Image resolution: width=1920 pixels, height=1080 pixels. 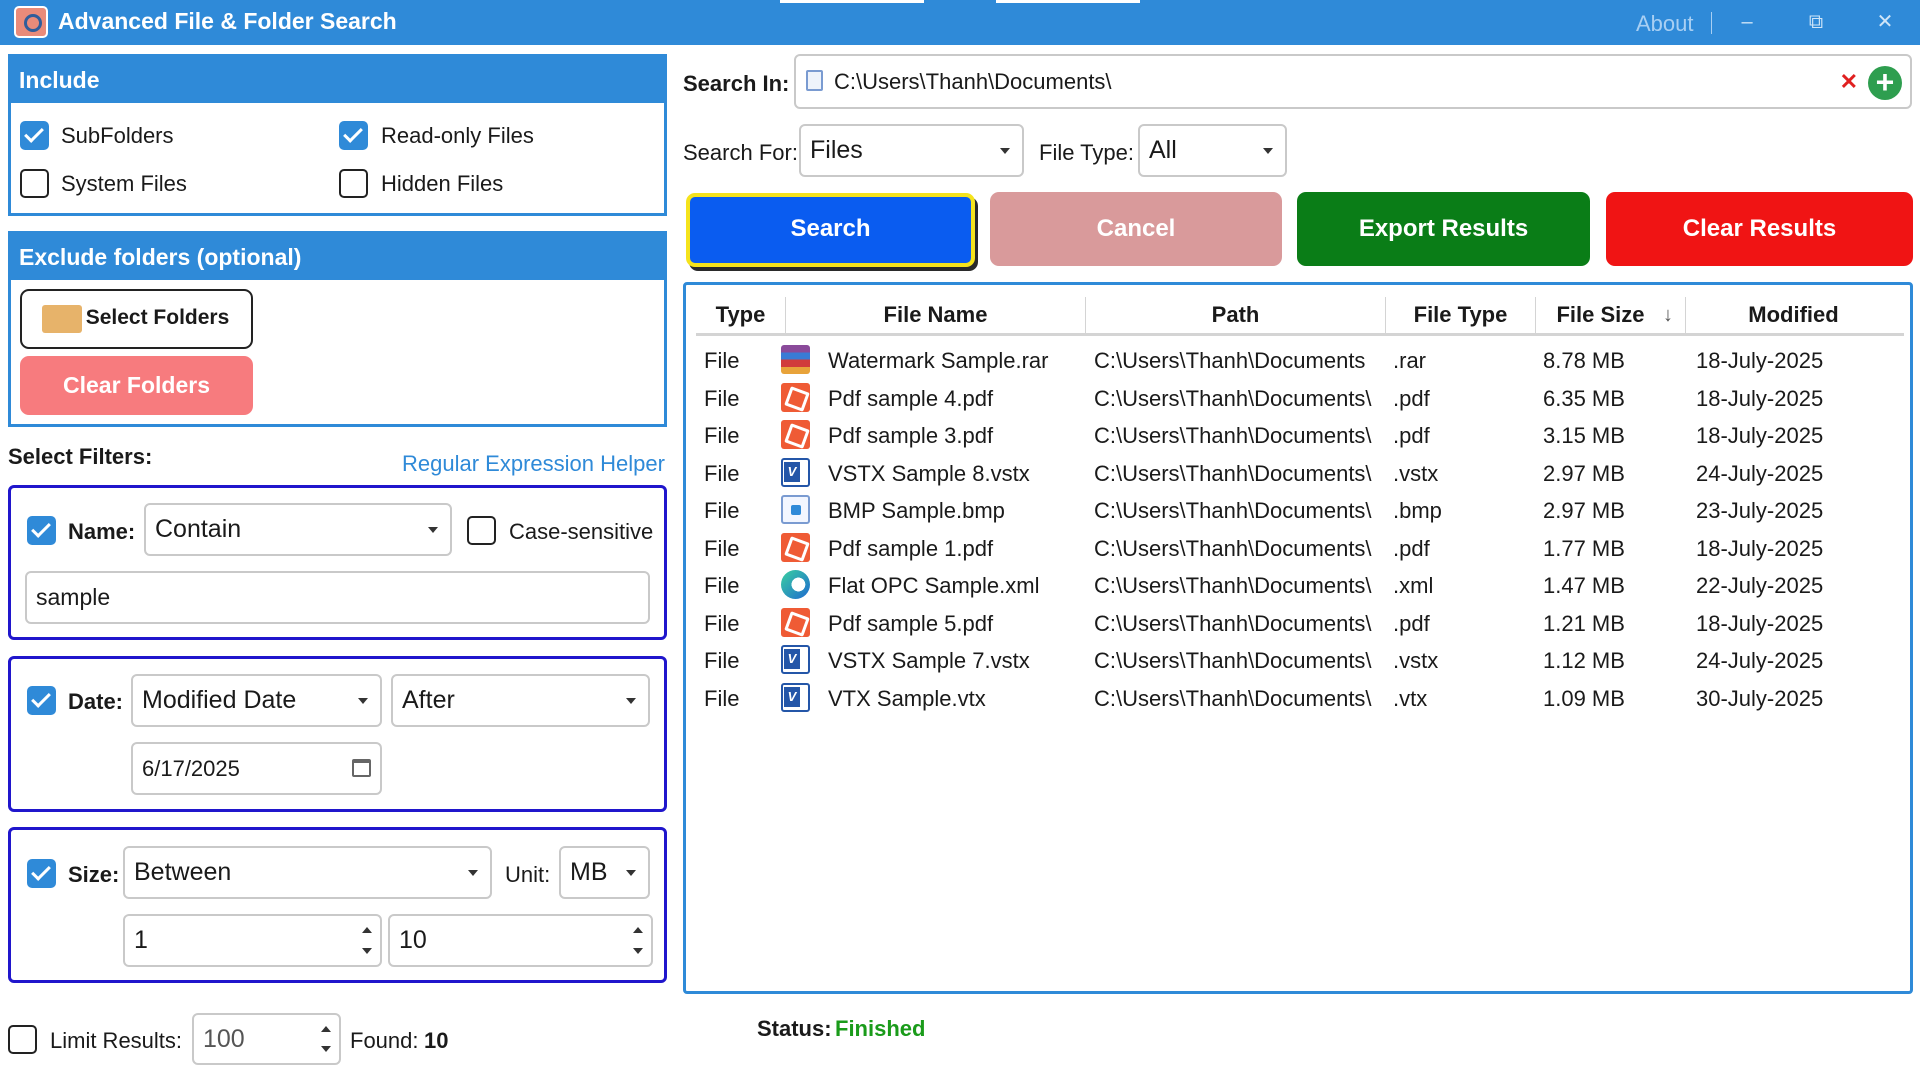 What do you see at coordinates (1230, 360) in the screenshot?
I see `cell-path: C:\Users\Thanh\Documents` at bounding box center [1230, 360].